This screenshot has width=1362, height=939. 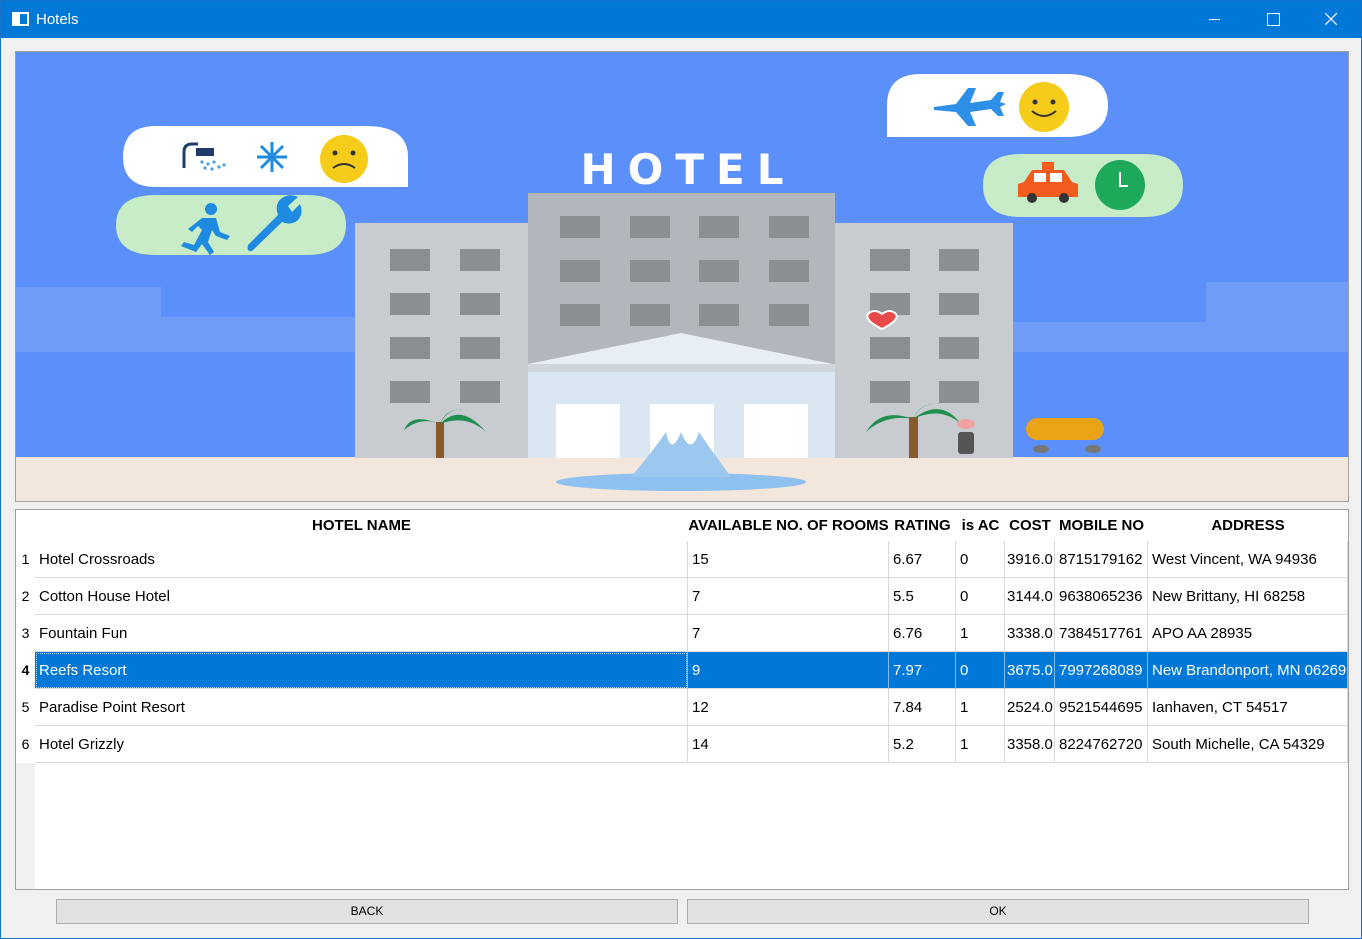 What do you see at coordinates (681, 19) in the screenshot?
I see `title-bar: Hotels` at bounding box center [681, 19].